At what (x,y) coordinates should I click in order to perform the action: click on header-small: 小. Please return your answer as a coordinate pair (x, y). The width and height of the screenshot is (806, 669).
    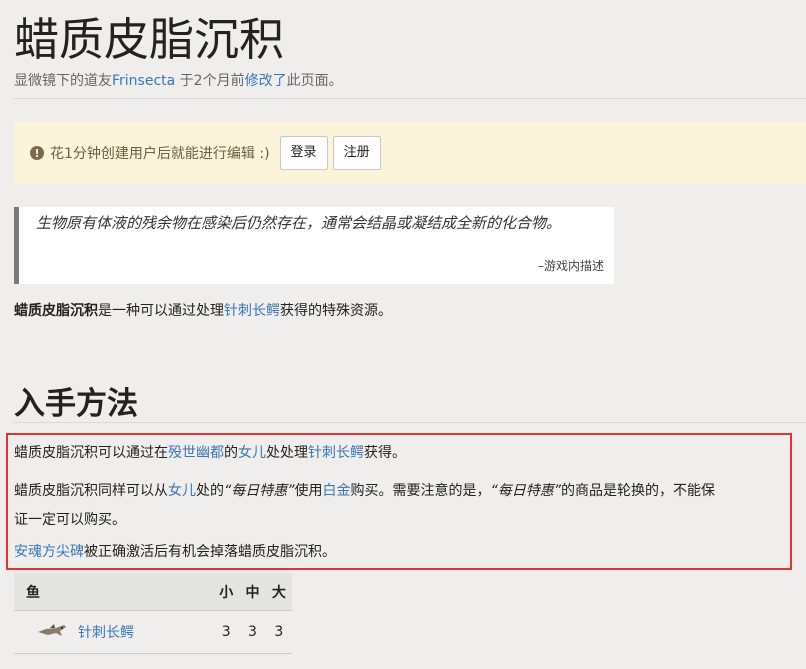
    Looking at the image, I should click on (226, 592).